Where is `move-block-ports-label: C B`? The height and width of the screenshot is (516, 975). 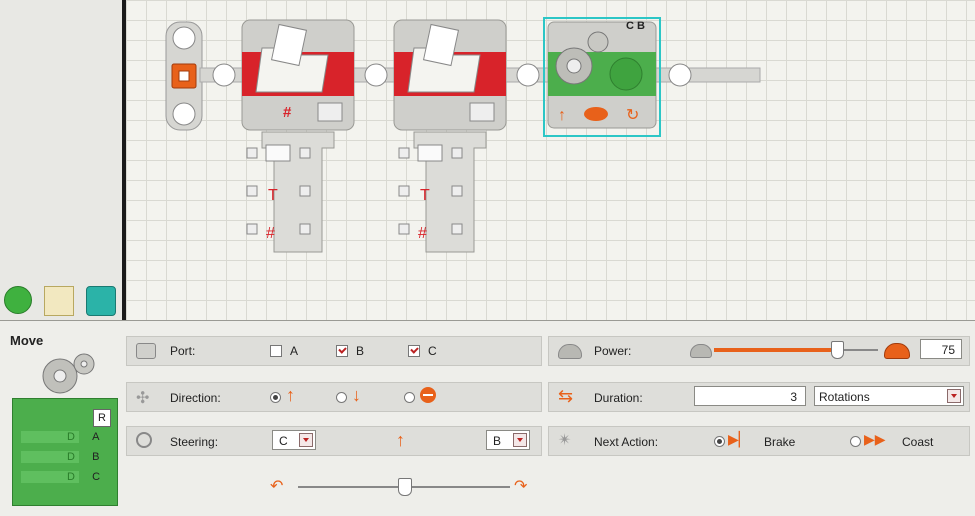
move-block-ports-label: C B is located at coordinates (635, 26).